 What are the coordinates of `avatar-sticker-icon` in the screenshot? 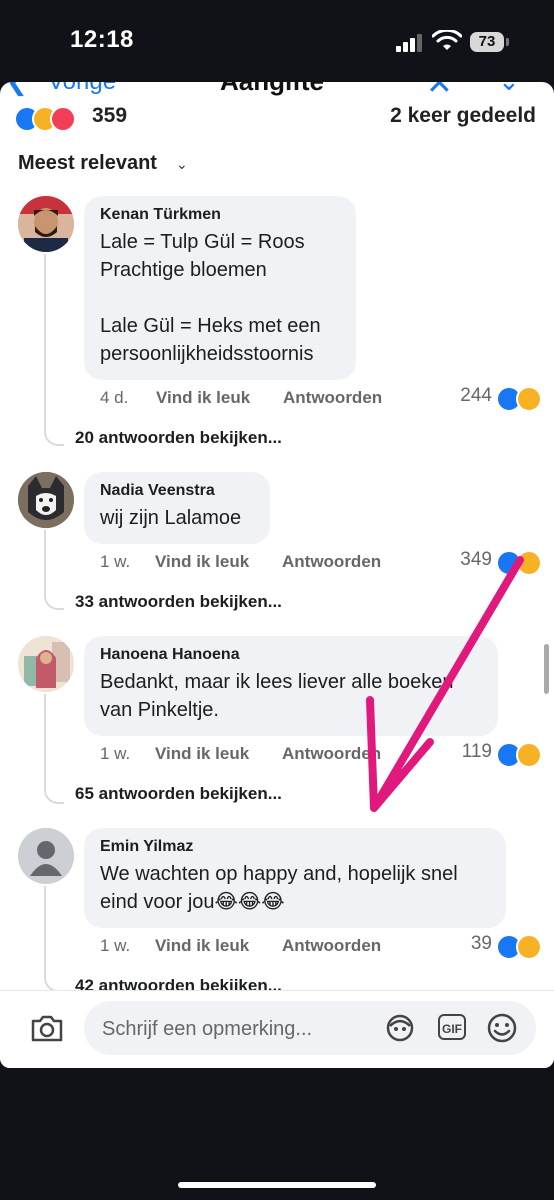 It's located at (400, 1028).